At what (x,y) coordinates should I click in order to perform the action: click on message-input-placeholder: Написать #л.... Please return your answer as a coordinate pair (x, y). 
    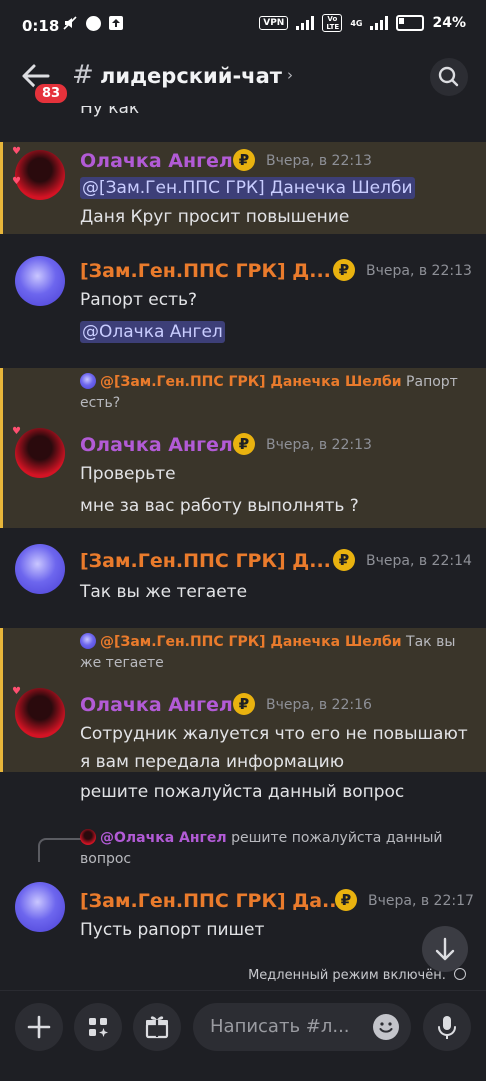
    Looking at the image, I should click on (280, 1026).